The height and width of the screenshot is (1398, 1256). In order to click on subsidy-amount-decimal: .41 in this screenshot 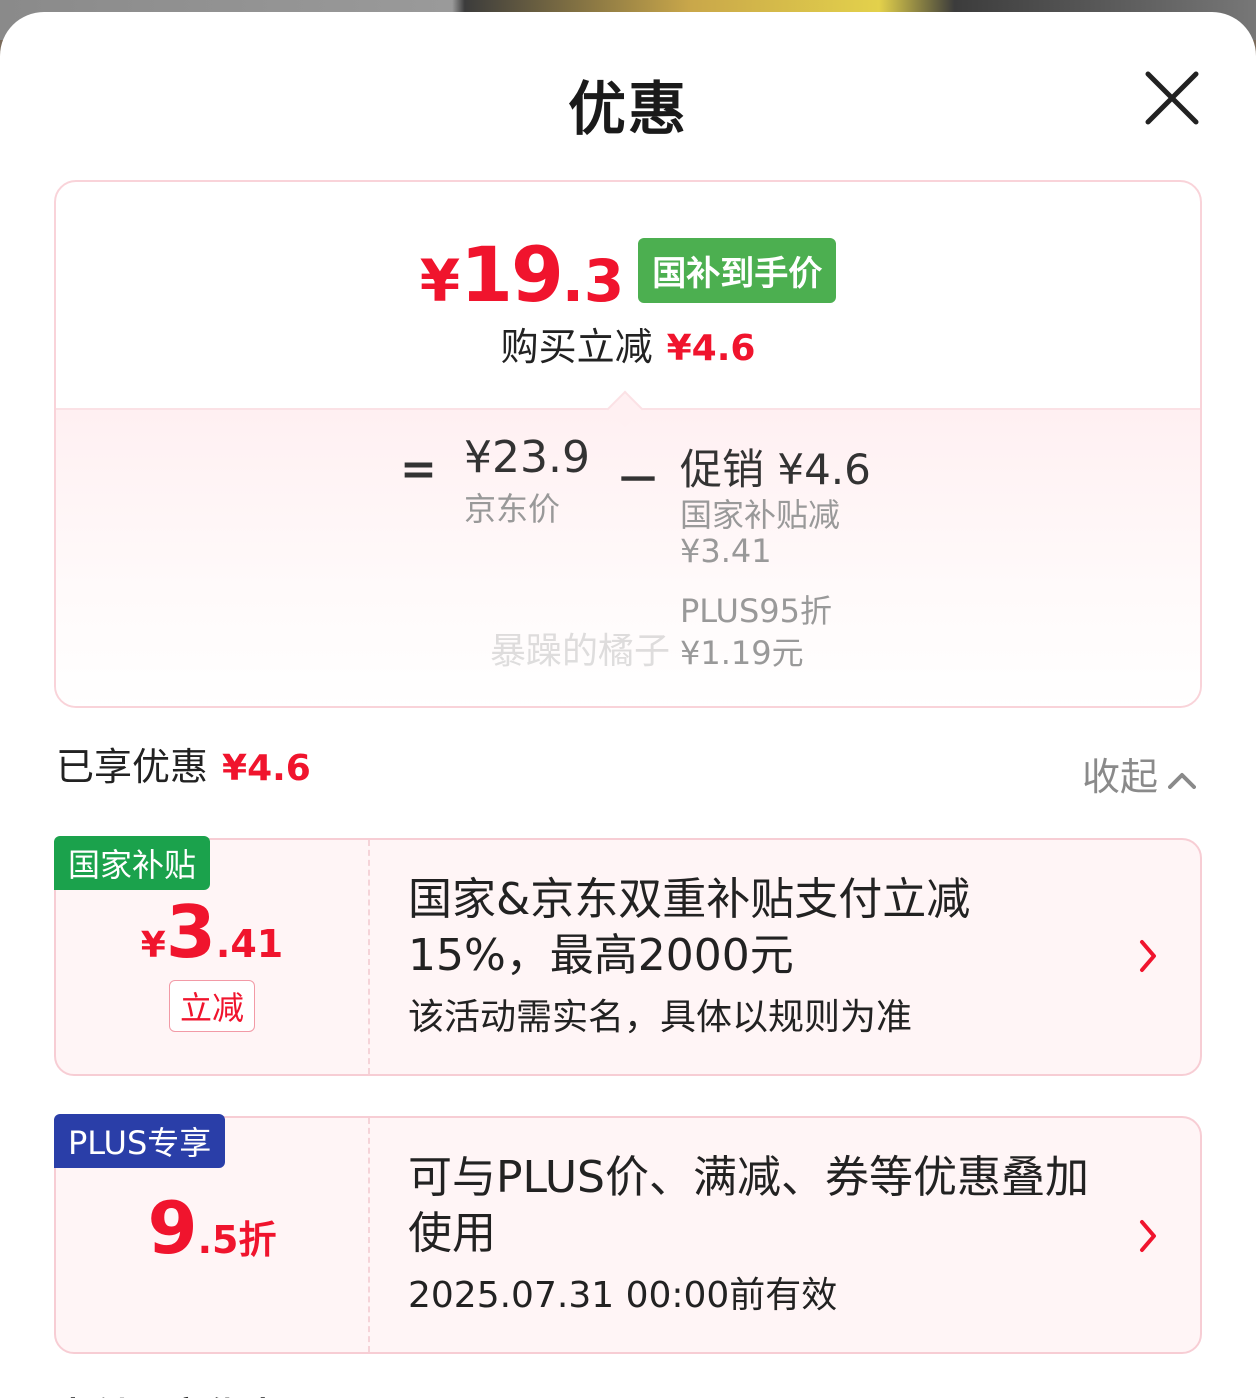, I will do `click(249, 944)`.